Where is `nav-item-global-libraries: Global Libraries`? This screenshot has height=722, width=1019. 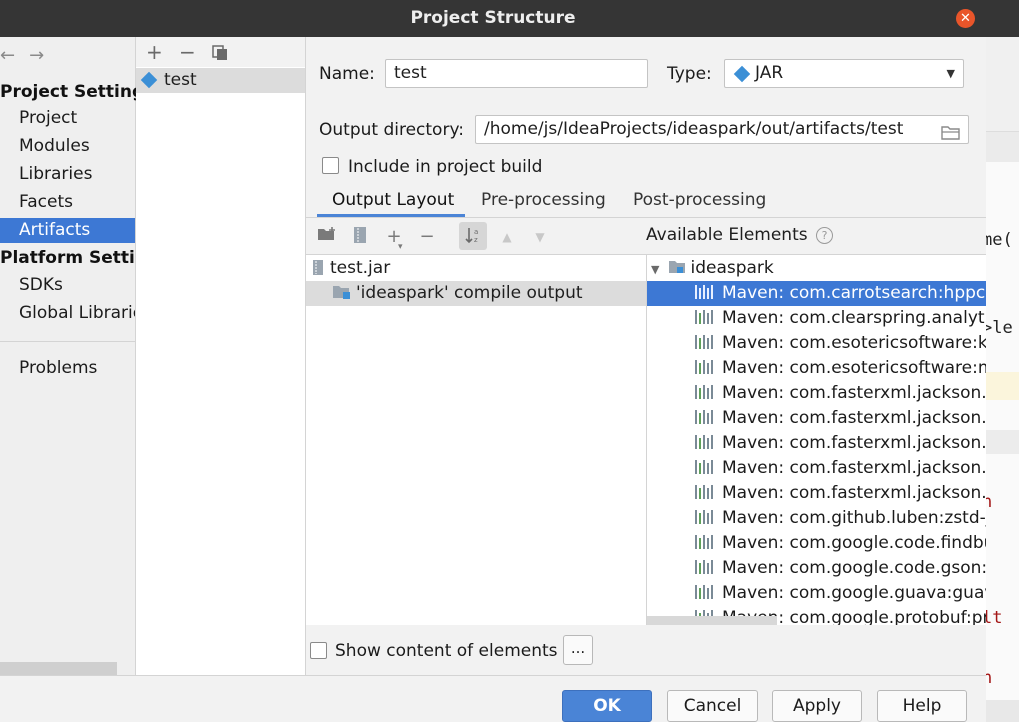
nav-item-global-libraries: Global Libraries is located at coordinates (67, 313).